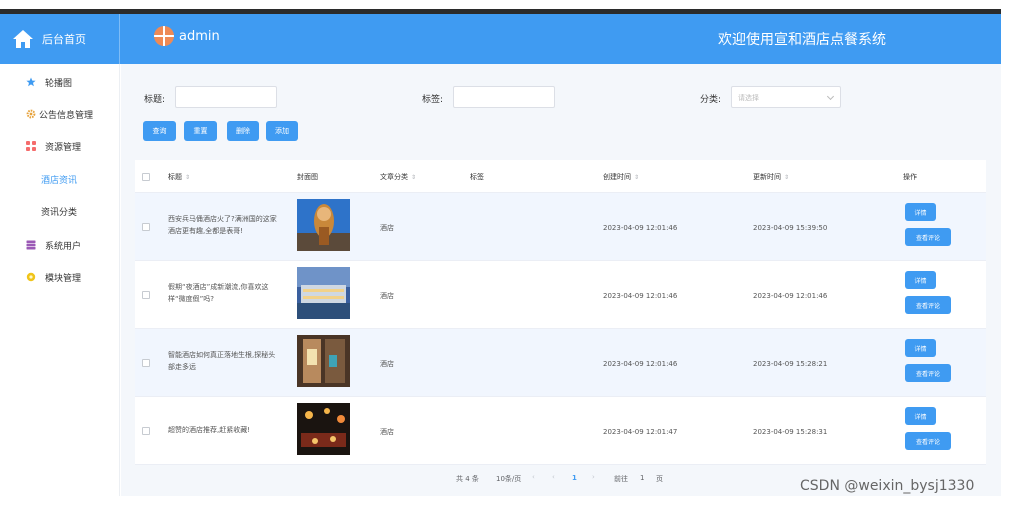 The image size is (1031, 507). What do you see at coordinates (433, 100) in the screenshot?
I see `tag-filter-label: 标签:` at bounding box center [433, 100].